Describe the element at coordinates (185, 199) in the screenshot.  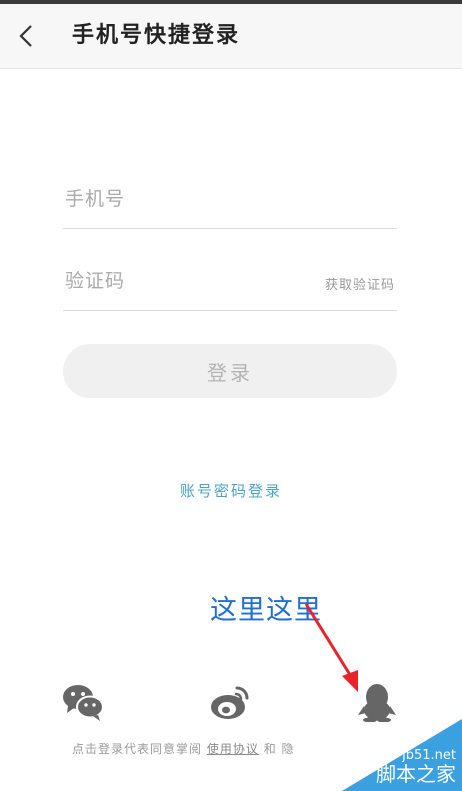
I see `phone-input` at that location.